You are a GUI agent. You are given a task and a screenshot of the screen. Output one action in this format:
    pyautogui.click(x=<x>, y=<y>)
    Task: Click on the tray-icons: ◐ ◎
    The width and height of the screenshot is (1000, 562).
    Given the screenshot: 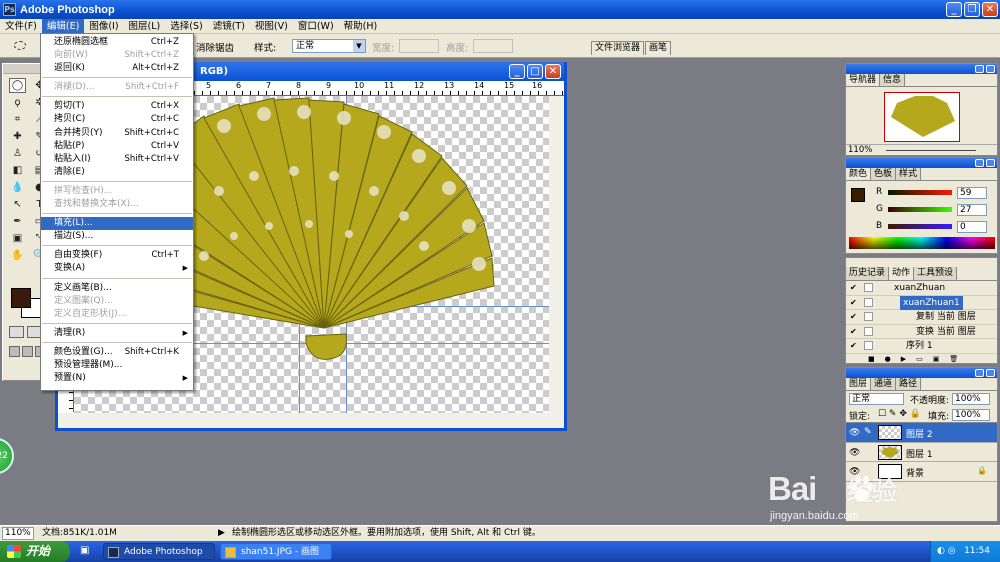 What is the action you would take?
    pyautogui.click(x=946, y=551)
    